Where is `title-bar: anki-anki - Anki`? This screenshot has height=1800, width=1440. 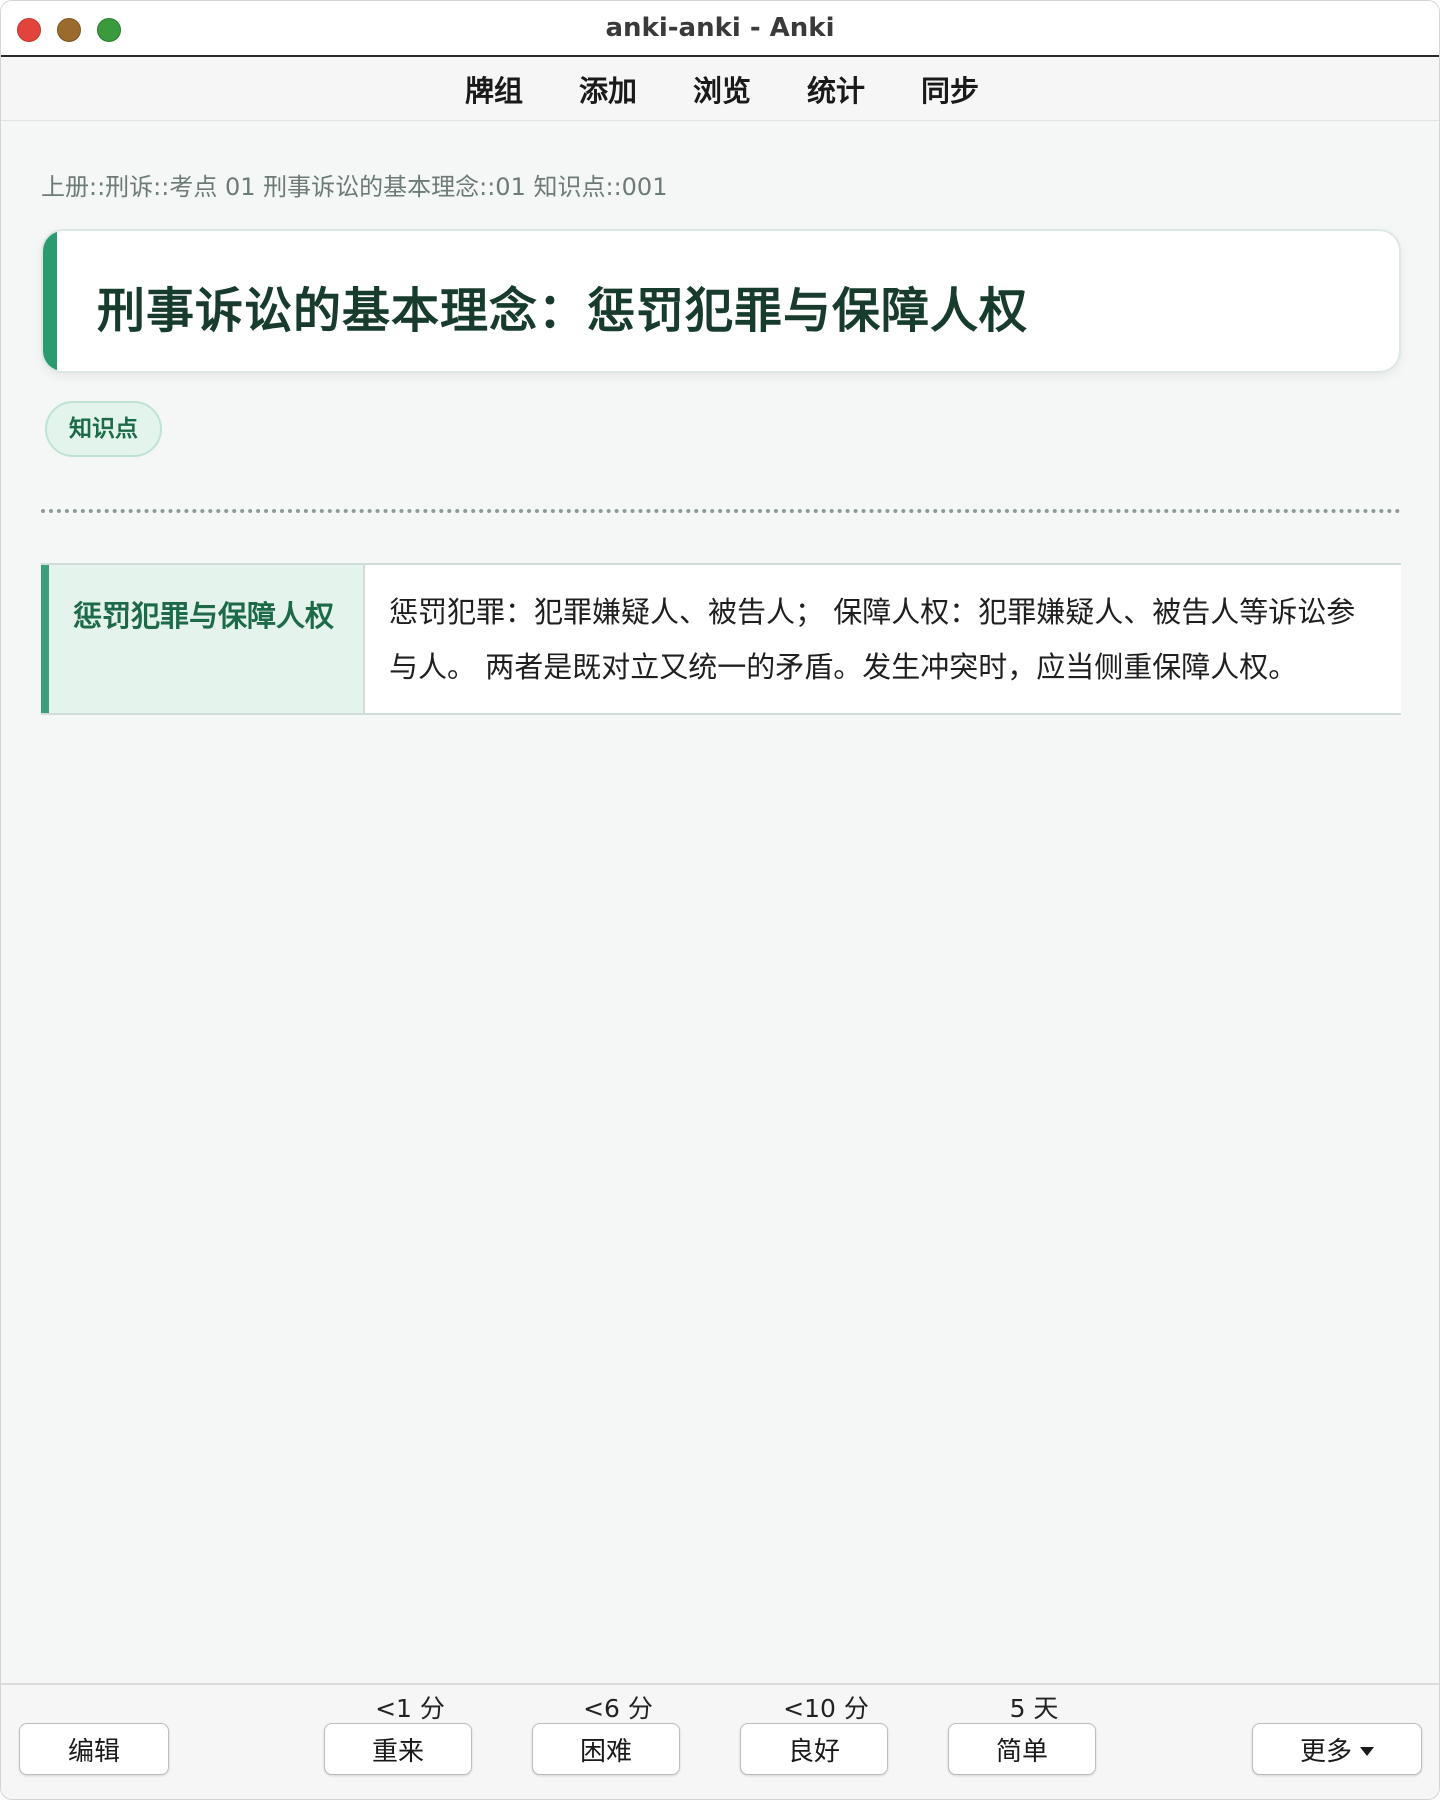 title-bar: anki-anki - Anki is located at coordinates (720, 29).